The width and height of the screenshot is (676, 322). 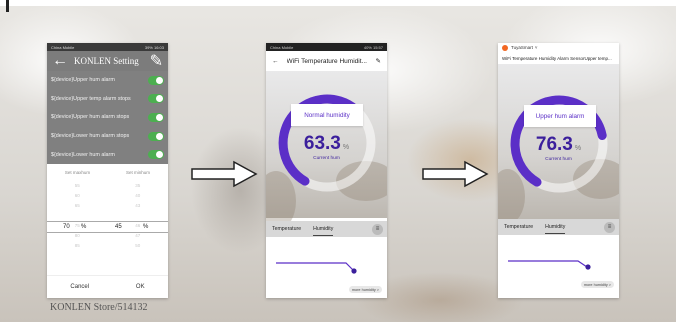 What do you see at coordinates (154, 47) in the screenshot?
I see `battery-time: 39% 16:03` at bounding box center [154, 47].